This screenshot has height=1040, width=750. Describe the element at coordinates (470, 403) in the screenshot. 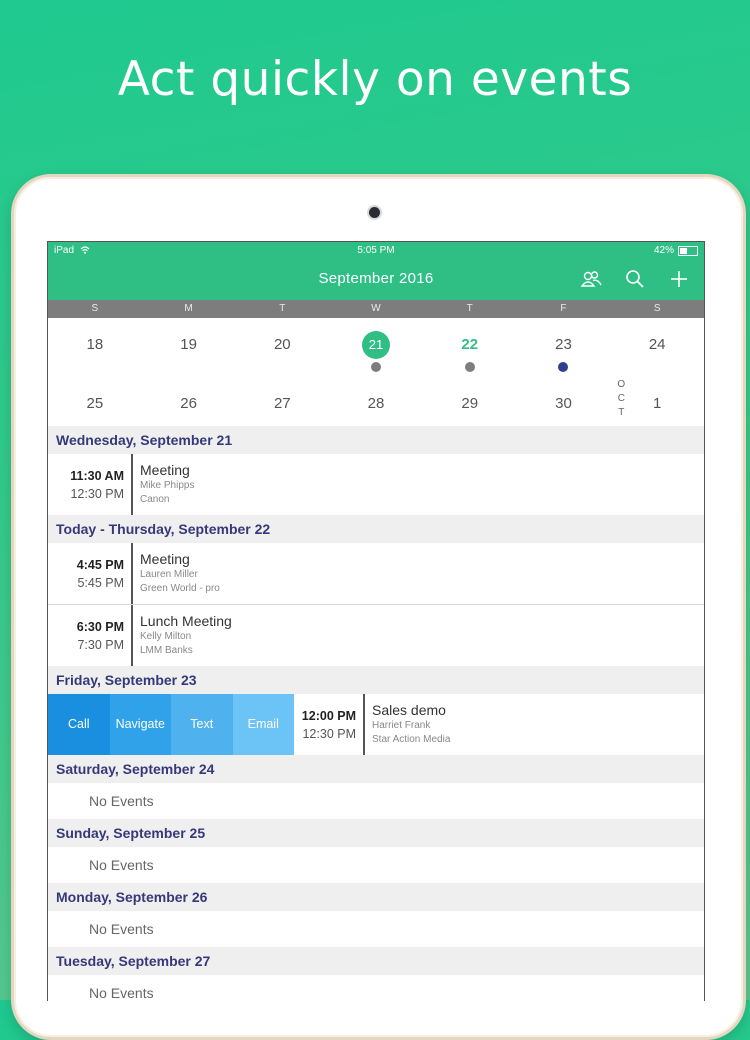

I see `day-number: 29` at that location.